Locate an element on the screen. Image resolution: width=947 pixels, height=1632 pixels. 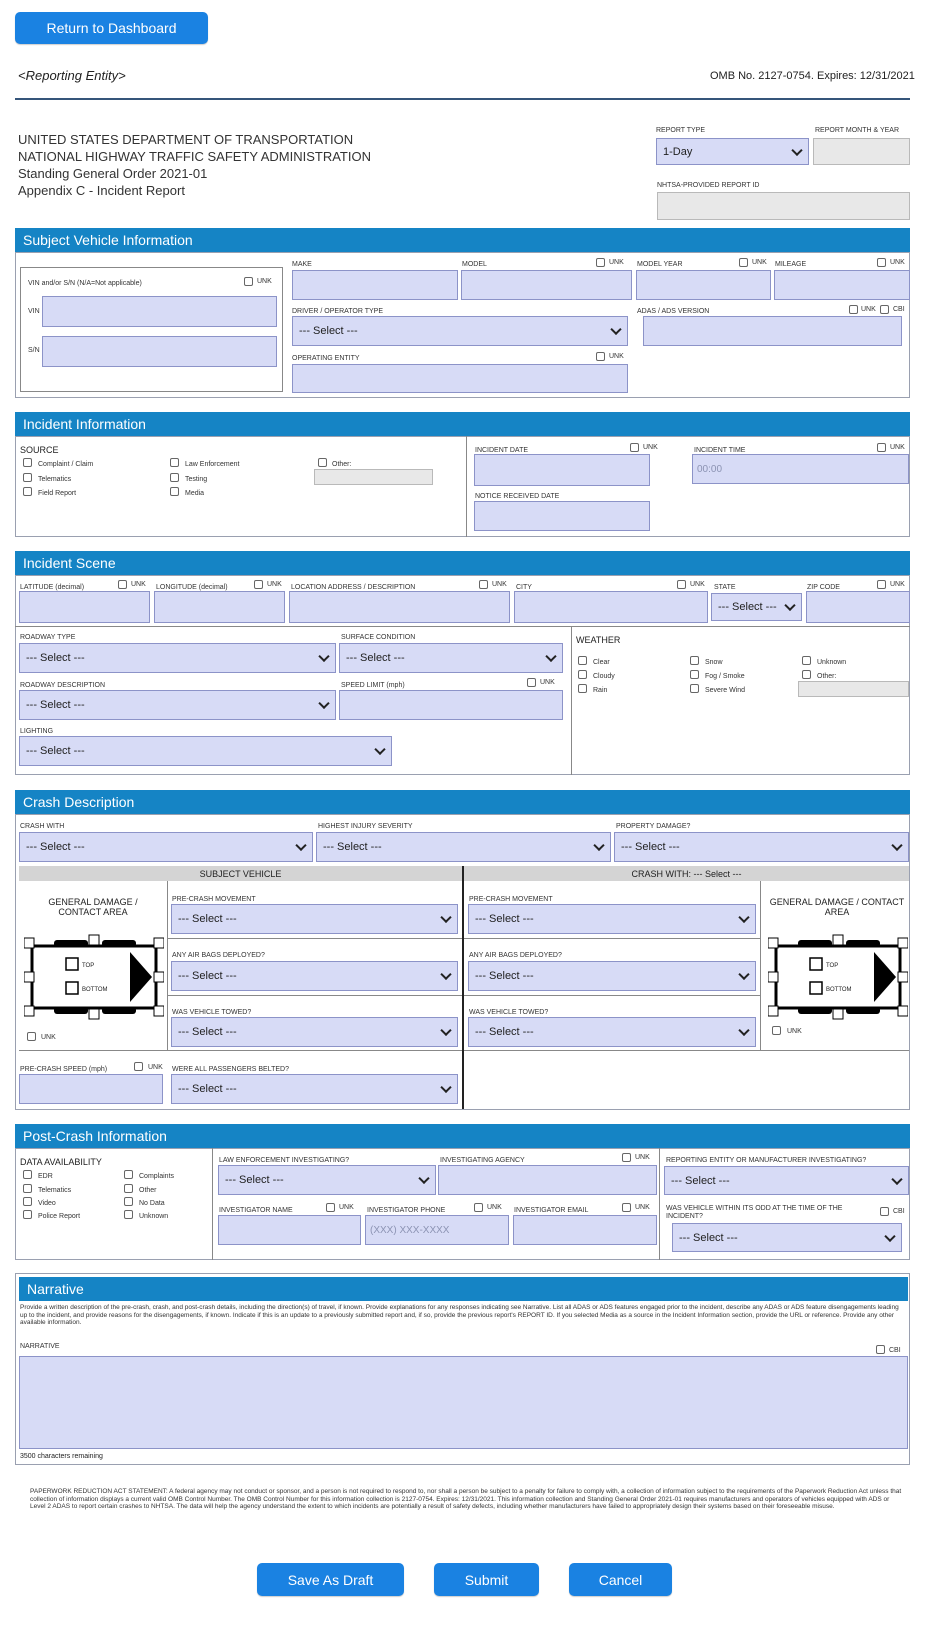
speed-limit-unk-checkbox is located at coordinates (531, 682).